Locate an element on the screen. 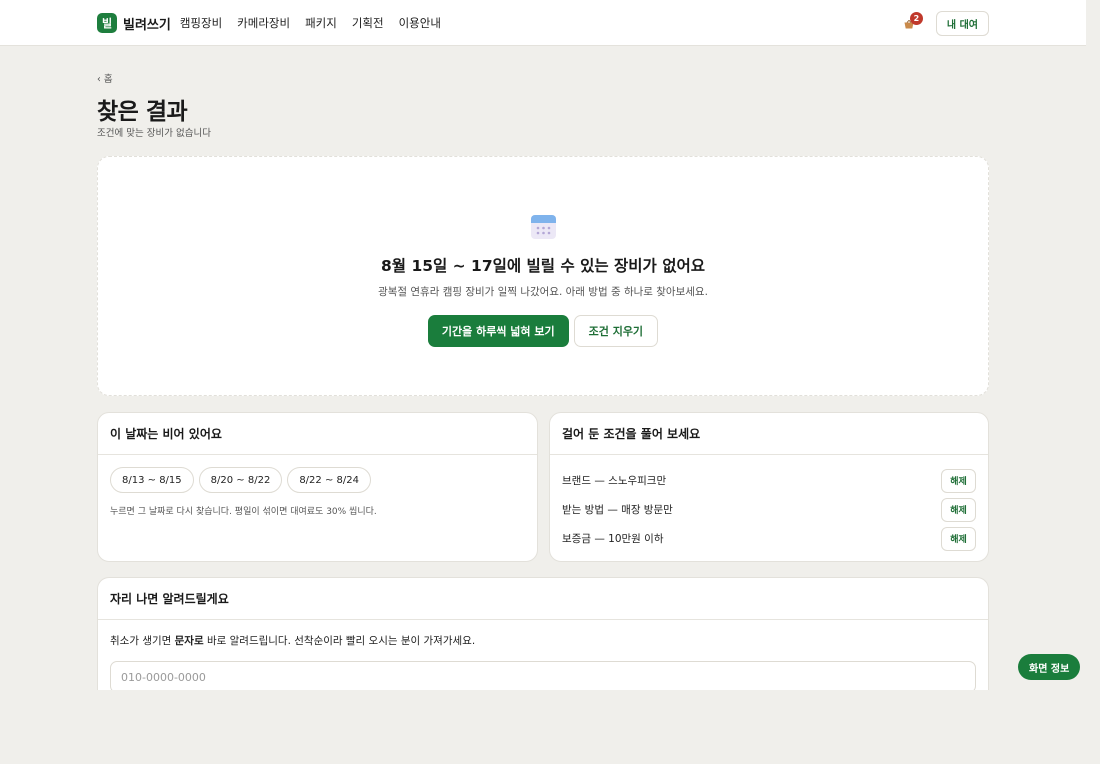  alt-dates-note: 누르면 그 날짜로 다시 찾습니다. 평일이 섞이면 대여료도 30% 씹니다. is located at coordinates (243, 512).